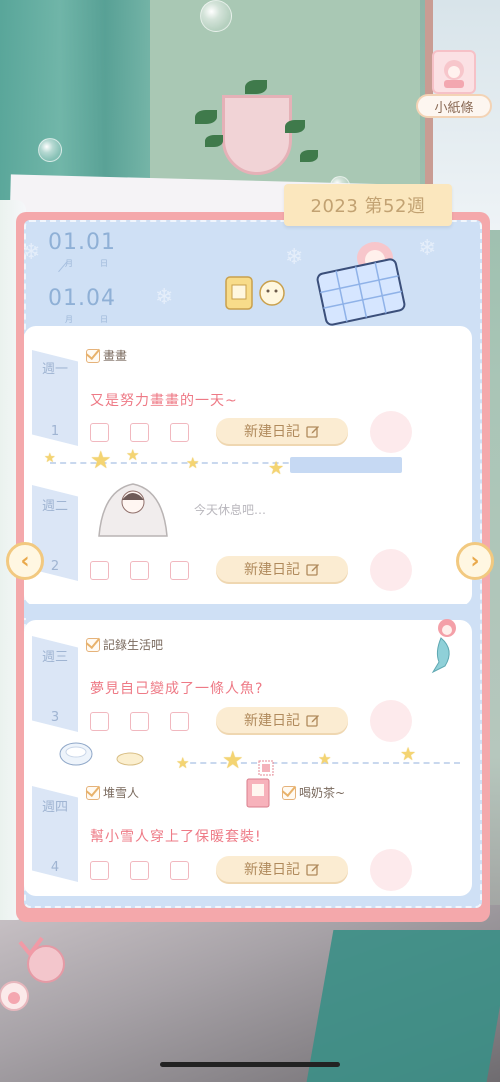  I want to click on note-avatar-icon, so click(454, 72).